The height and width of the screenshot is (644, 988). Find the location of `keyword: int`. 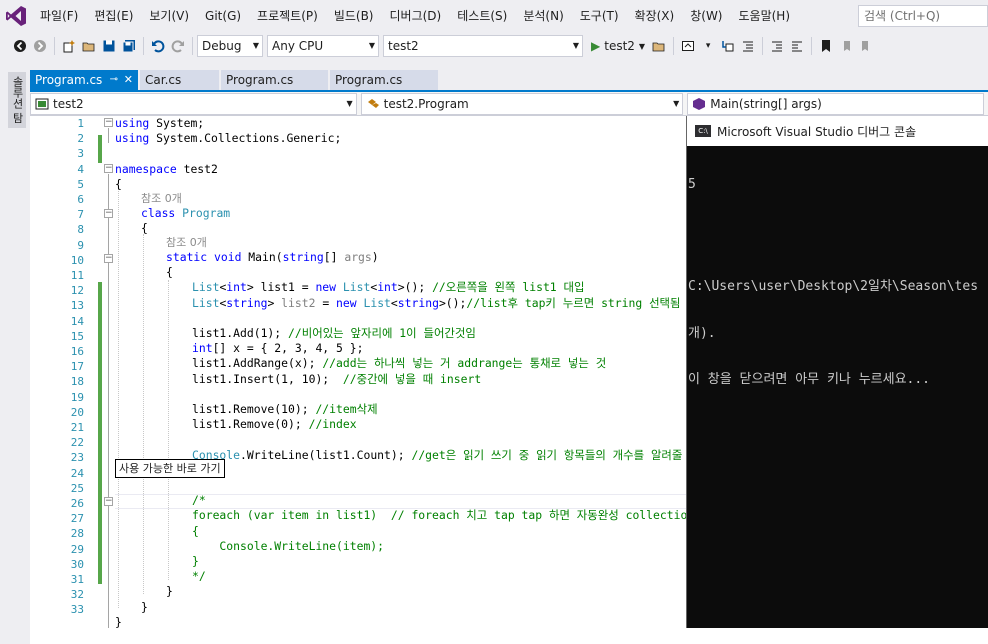

keyword: int is located at coordinates (387, 287).